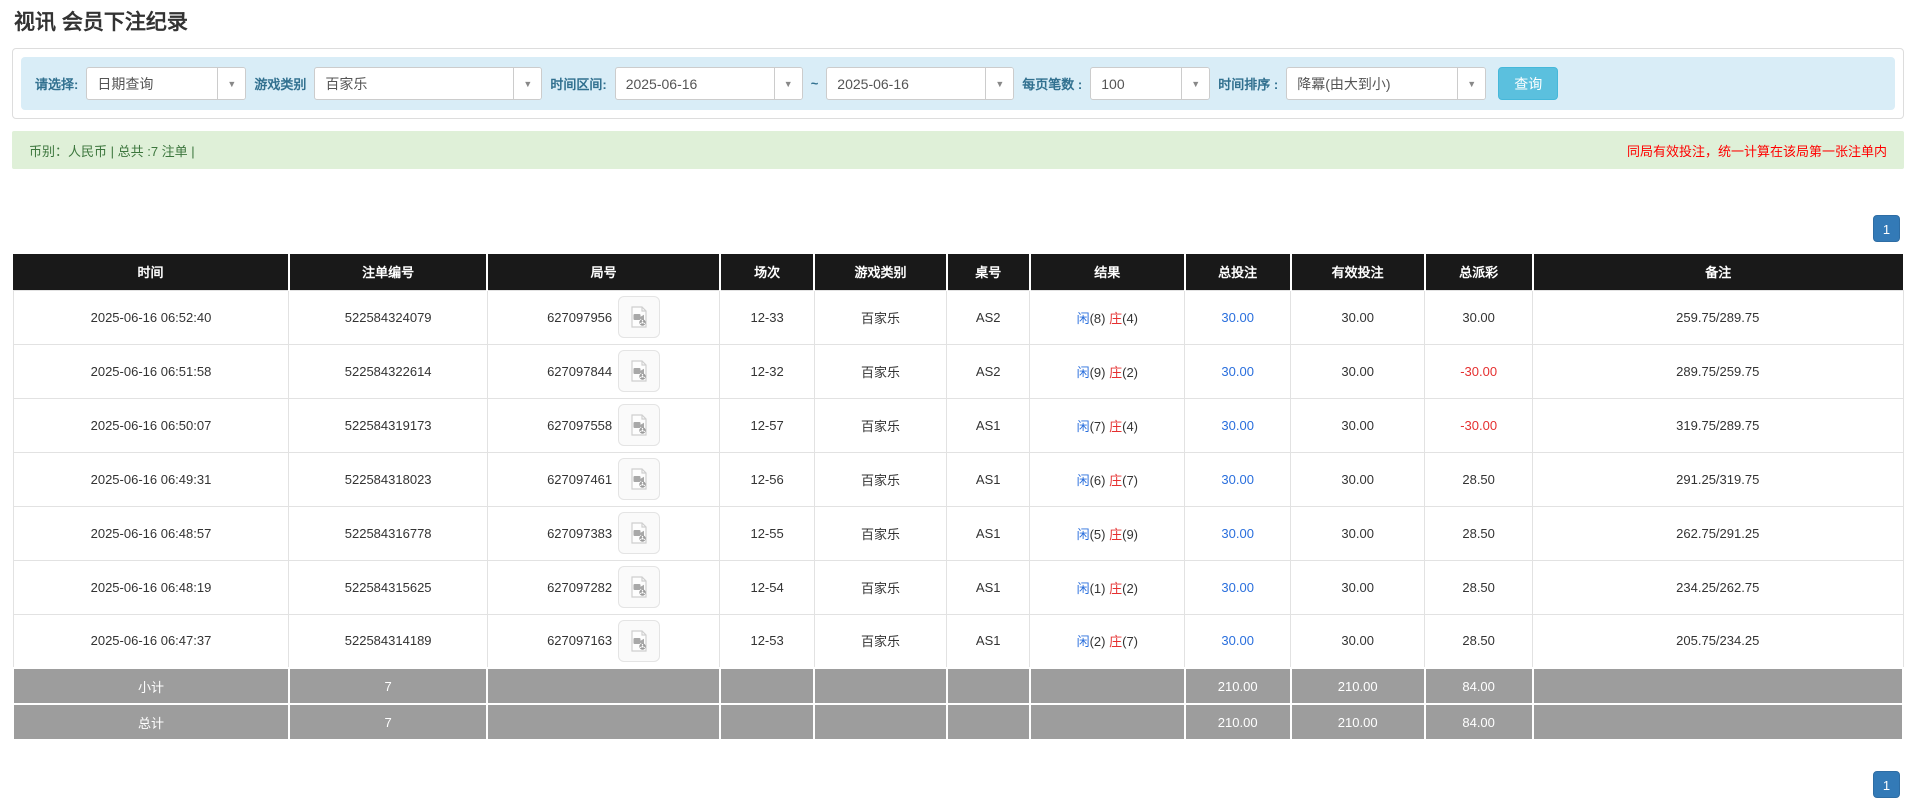  I want to click on bet-id-cell: 522584319173, so click(388, 425).